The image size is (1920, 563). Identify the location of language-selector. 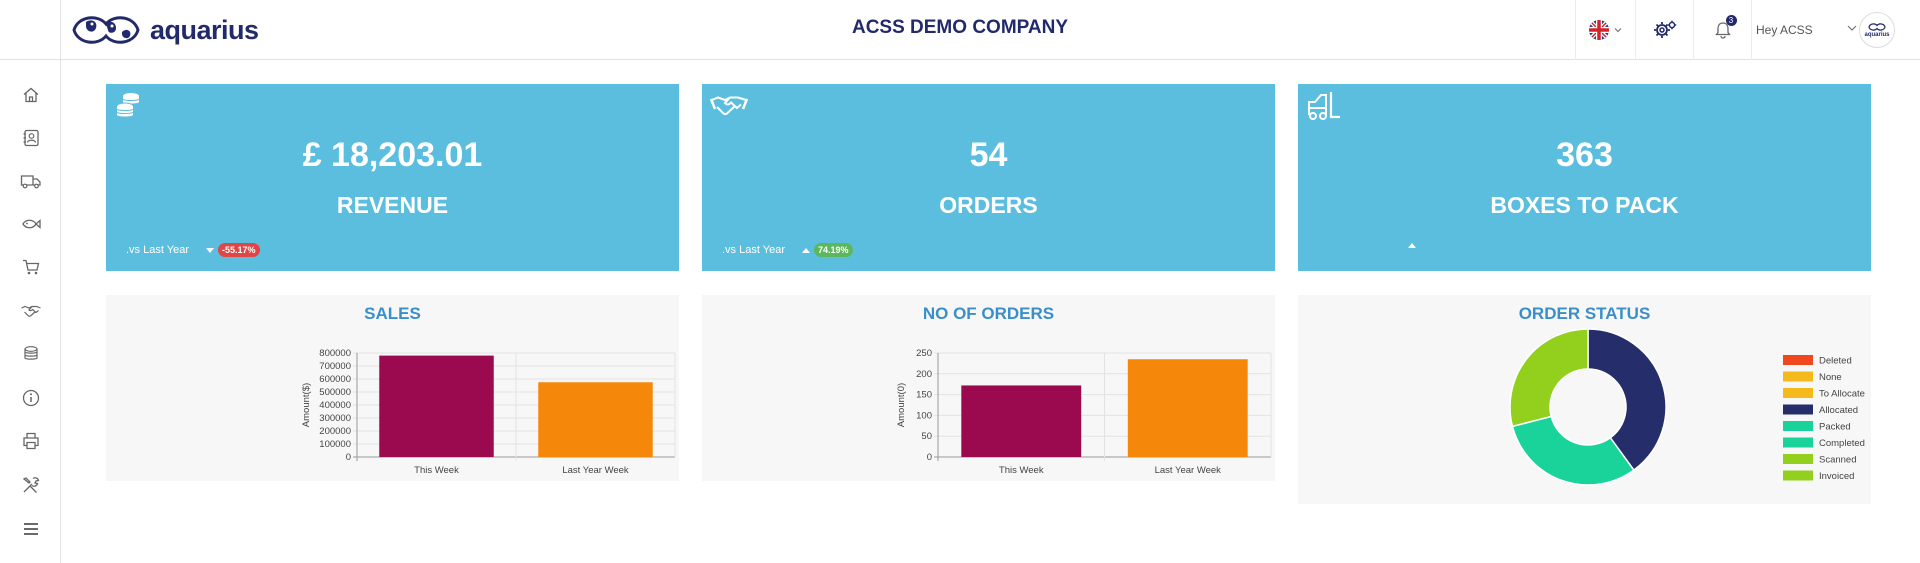
(1605, 30).